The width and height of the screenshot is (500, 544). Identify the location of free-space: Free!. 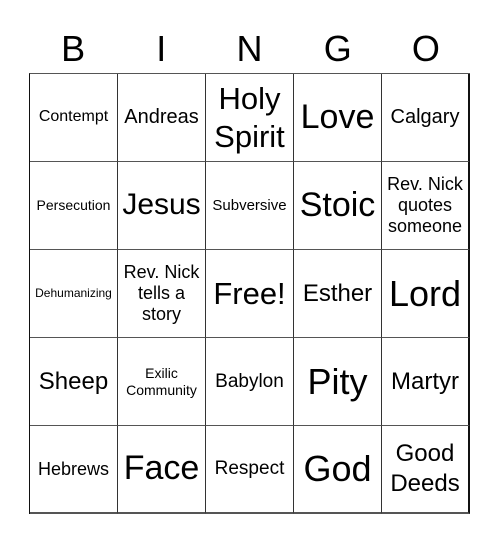
(250, 294).